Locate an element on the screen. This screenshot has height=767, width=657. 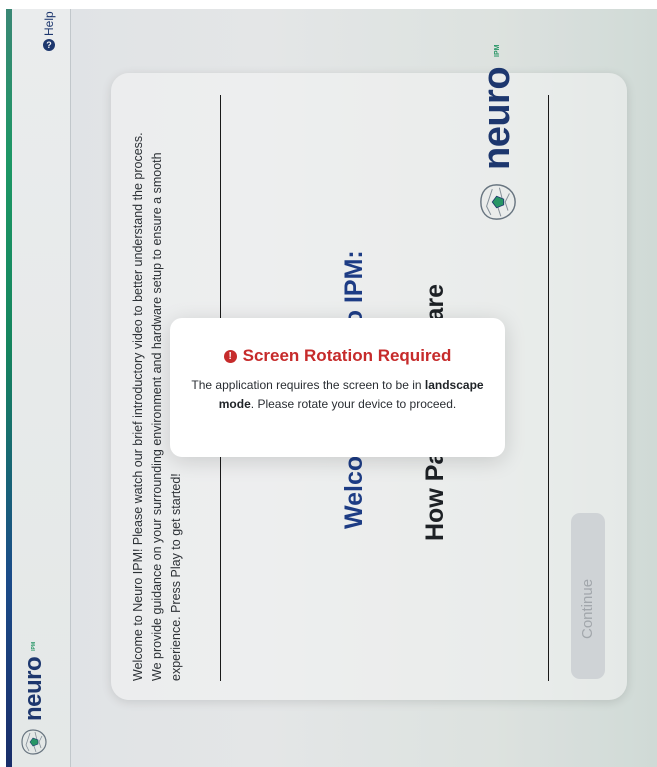
modal-title-text: Screen Rotation Required is located at coordinates (347, 355).